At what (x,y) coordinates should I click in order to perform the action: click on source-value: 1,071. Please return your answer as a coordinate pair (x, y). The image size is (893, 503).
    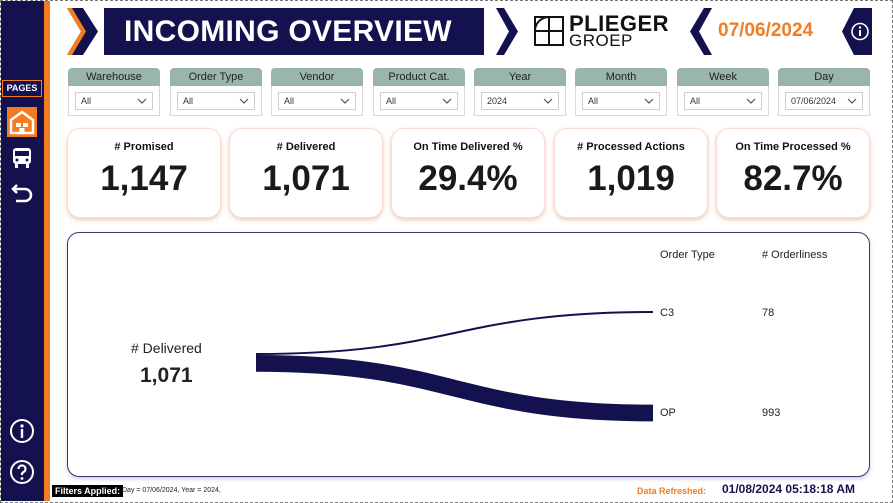
    Looking at the image, I should click on (166, 375).